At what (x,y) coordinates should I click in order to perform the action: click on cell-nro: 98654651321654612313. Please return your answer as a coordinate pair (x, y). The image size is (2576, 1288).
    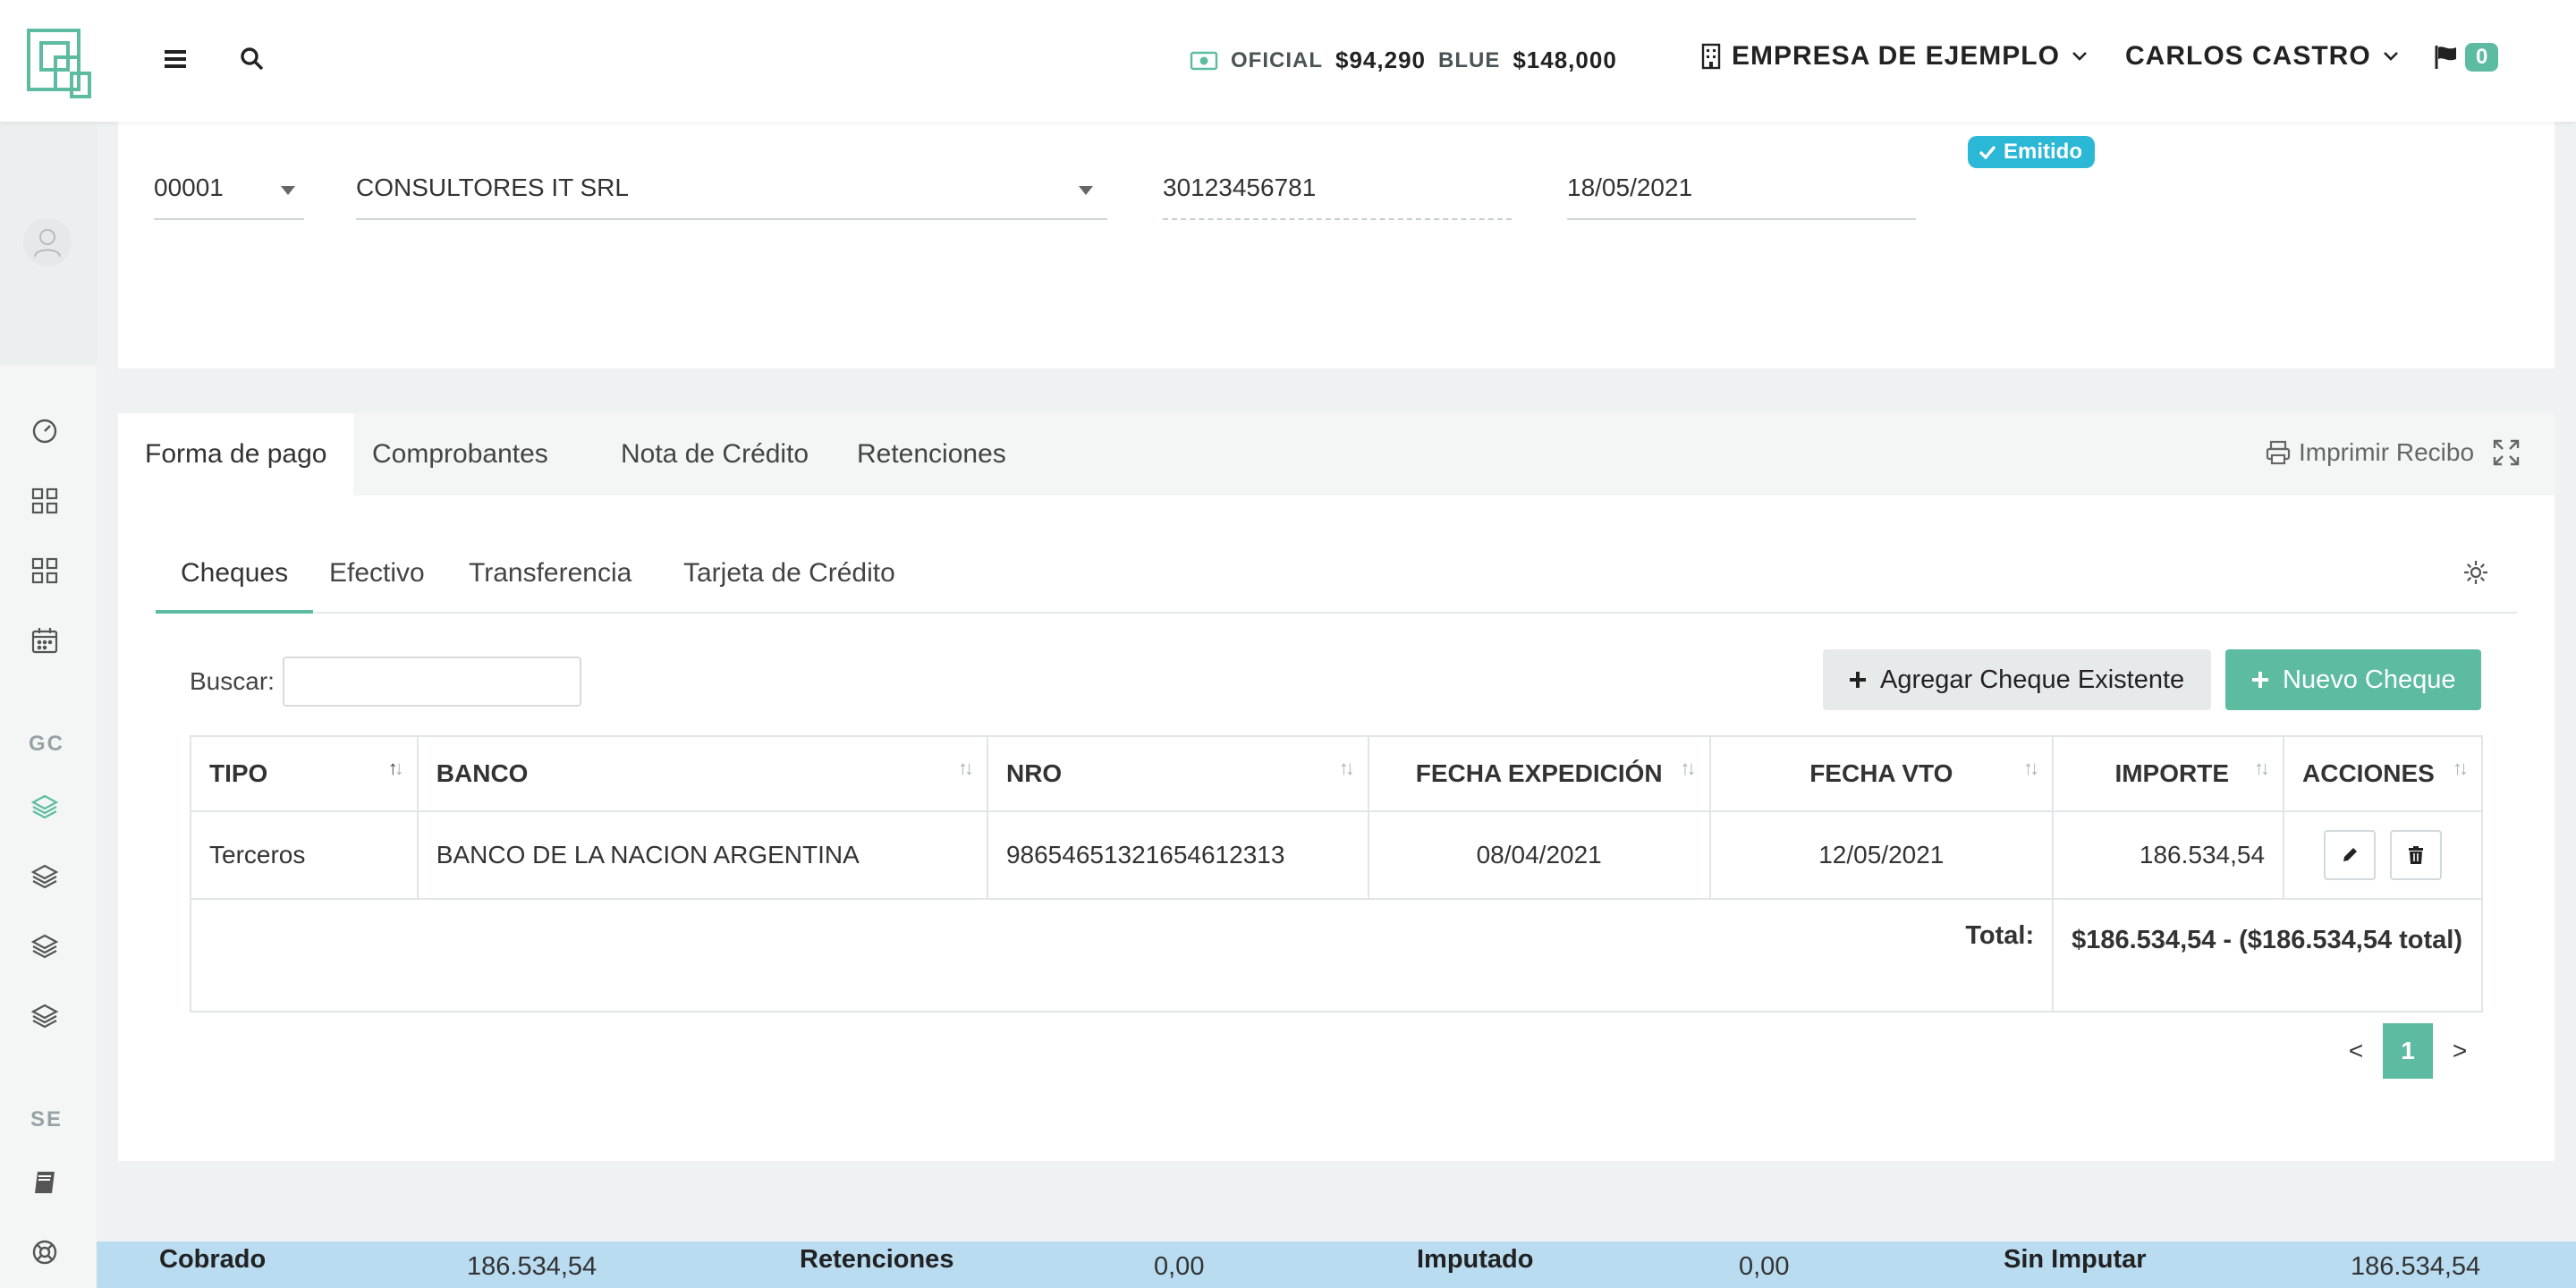
    Looking at the image, I should click on (1177, 855).